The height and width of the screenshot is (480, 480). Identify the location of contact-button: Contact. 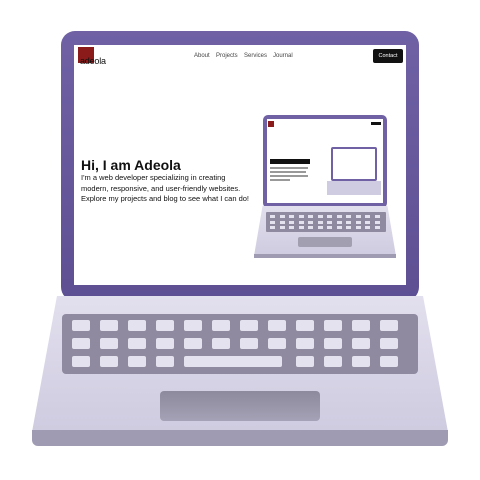
(388, 56).